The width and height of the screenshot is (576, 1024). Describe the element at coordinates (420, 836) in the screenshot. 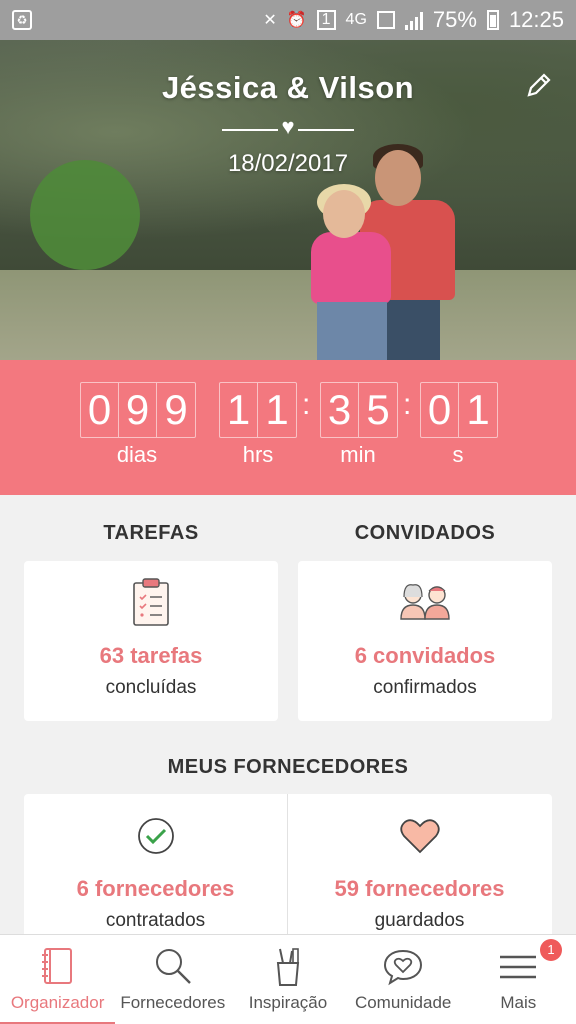

I see `heart-icon` at that location.